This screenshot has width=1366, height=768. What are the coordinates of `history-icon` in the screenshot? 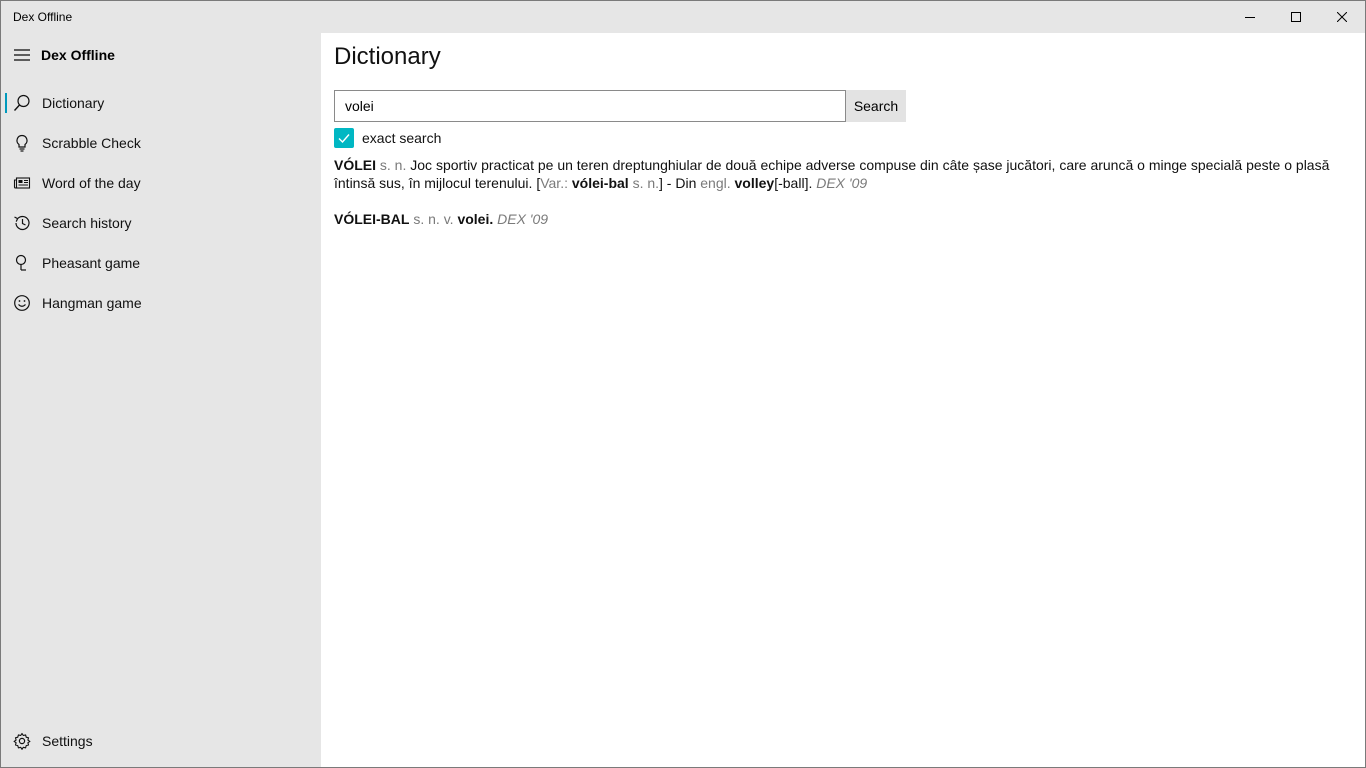 It's located at (22, 223).